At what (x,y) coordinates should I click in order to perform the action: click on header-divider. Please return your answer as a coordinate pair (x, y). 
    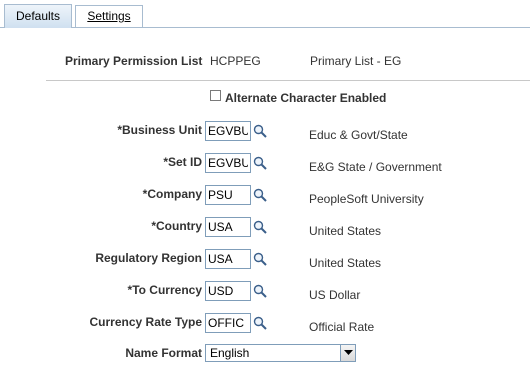
    Looking at the image, I should click on (288, 80).